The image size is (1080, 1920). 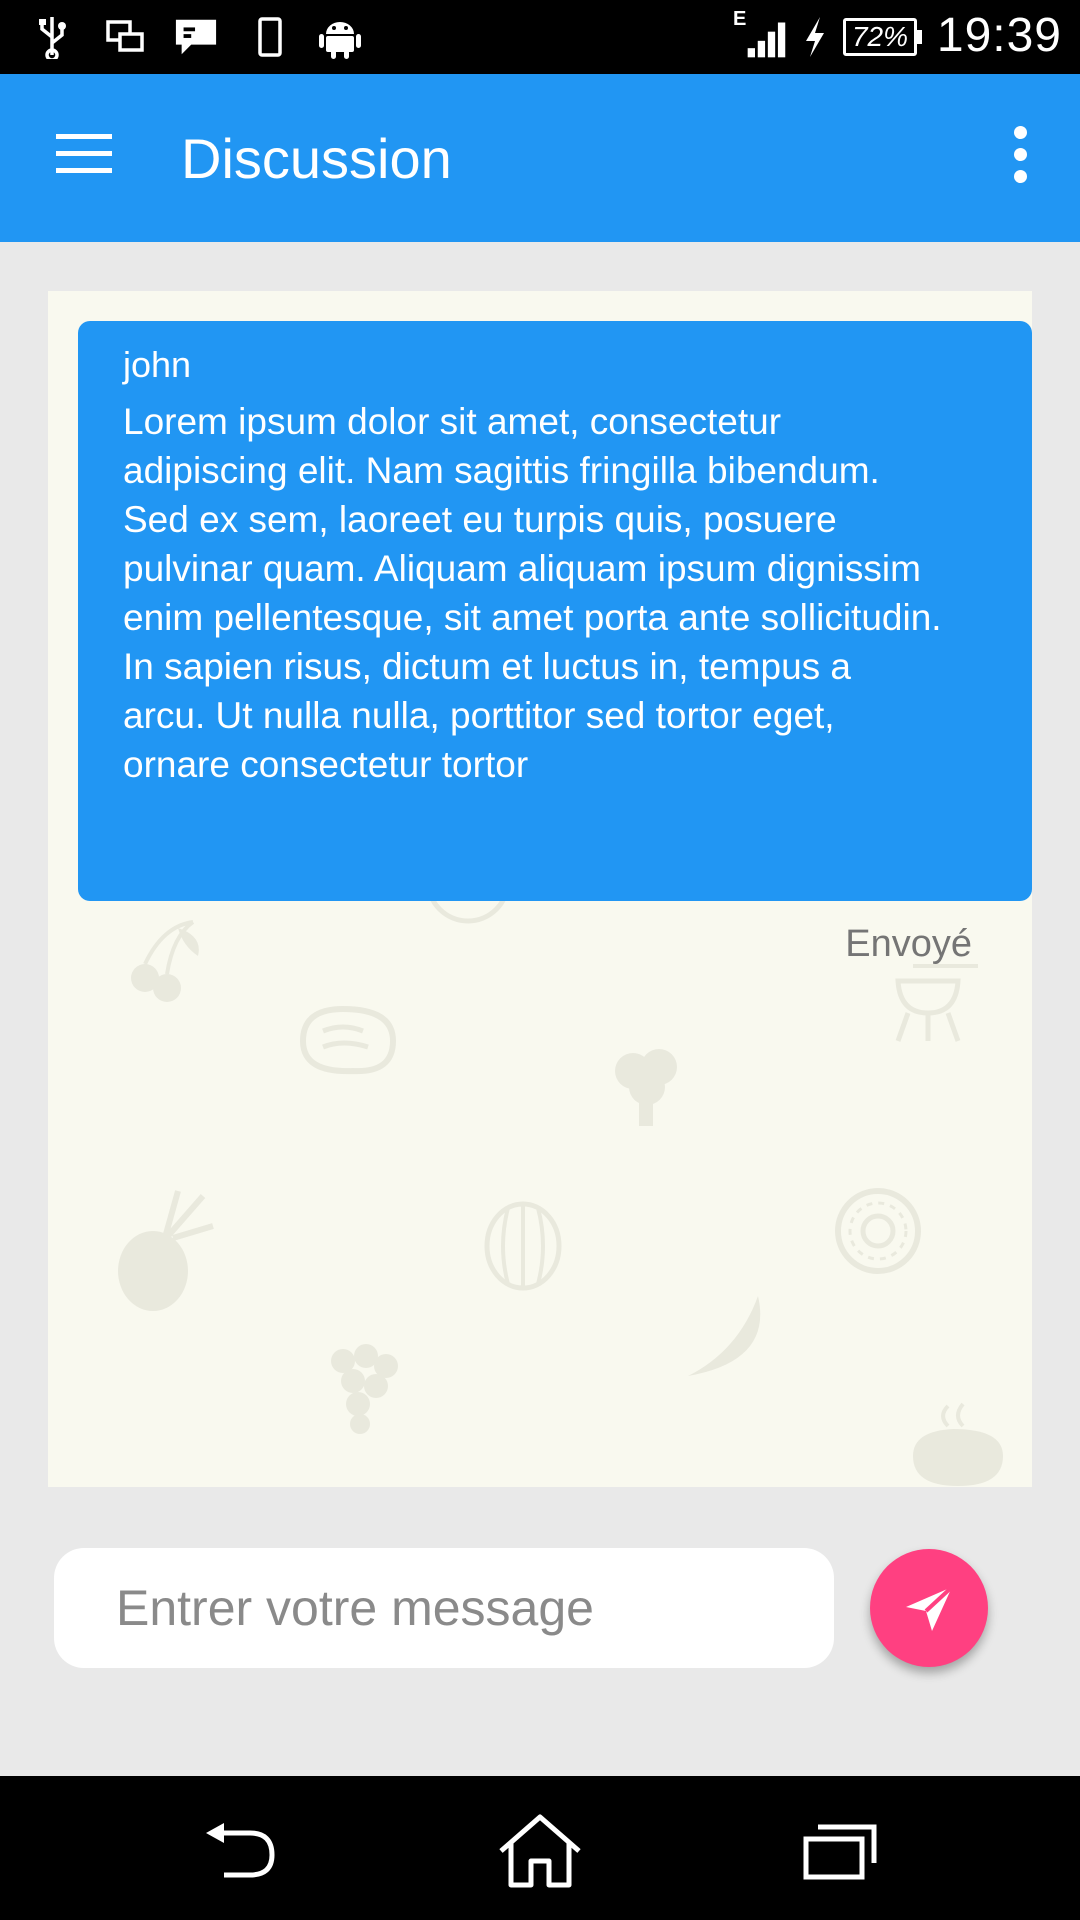 What do you see at coordinates (908, 944) in the screenshot?
I see `message-status: Envoyé` at bounding box center [908, 944].